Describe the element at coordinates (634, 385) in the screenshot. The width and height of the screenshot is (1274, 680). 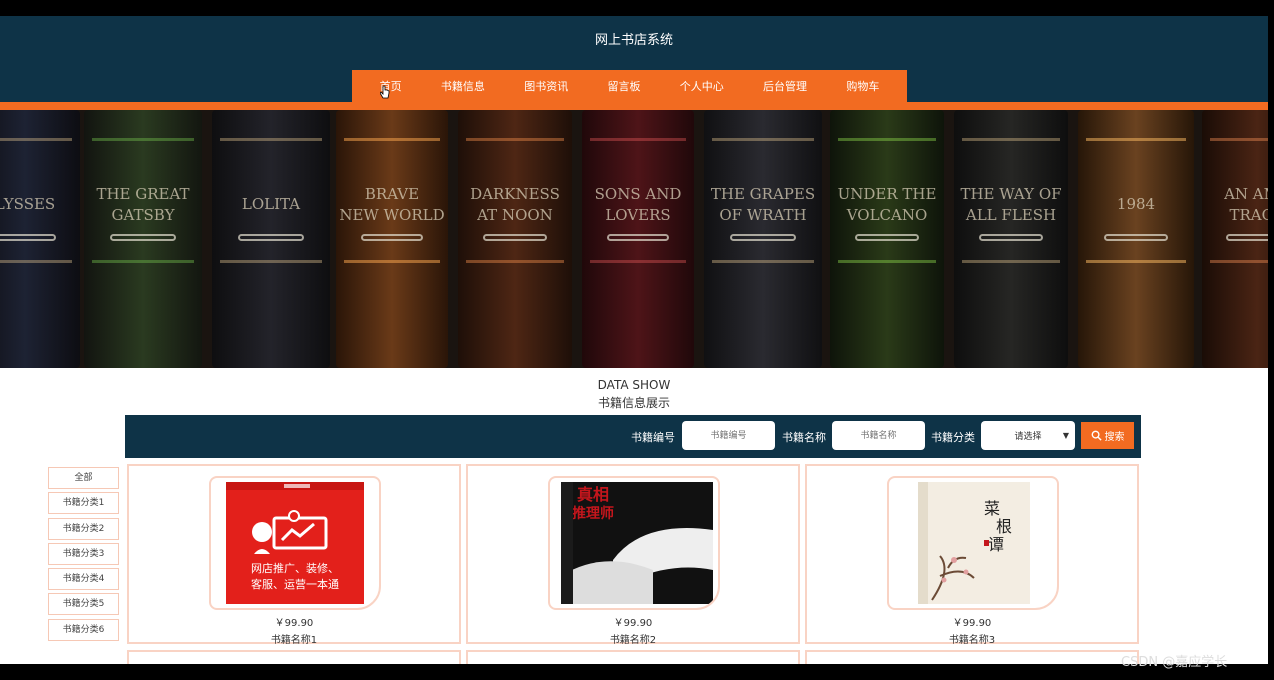
I see `section-heading: DATA SHOW` at that location.